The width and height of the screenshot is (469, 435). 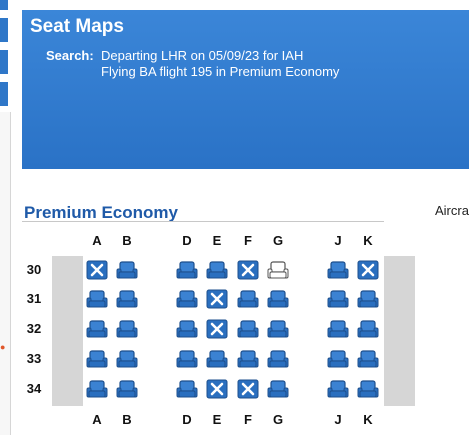 What do you see at coordinates (97, 419) in the screenshot?
I see `column-label-bottom: A` at bounding box center [97, 419].